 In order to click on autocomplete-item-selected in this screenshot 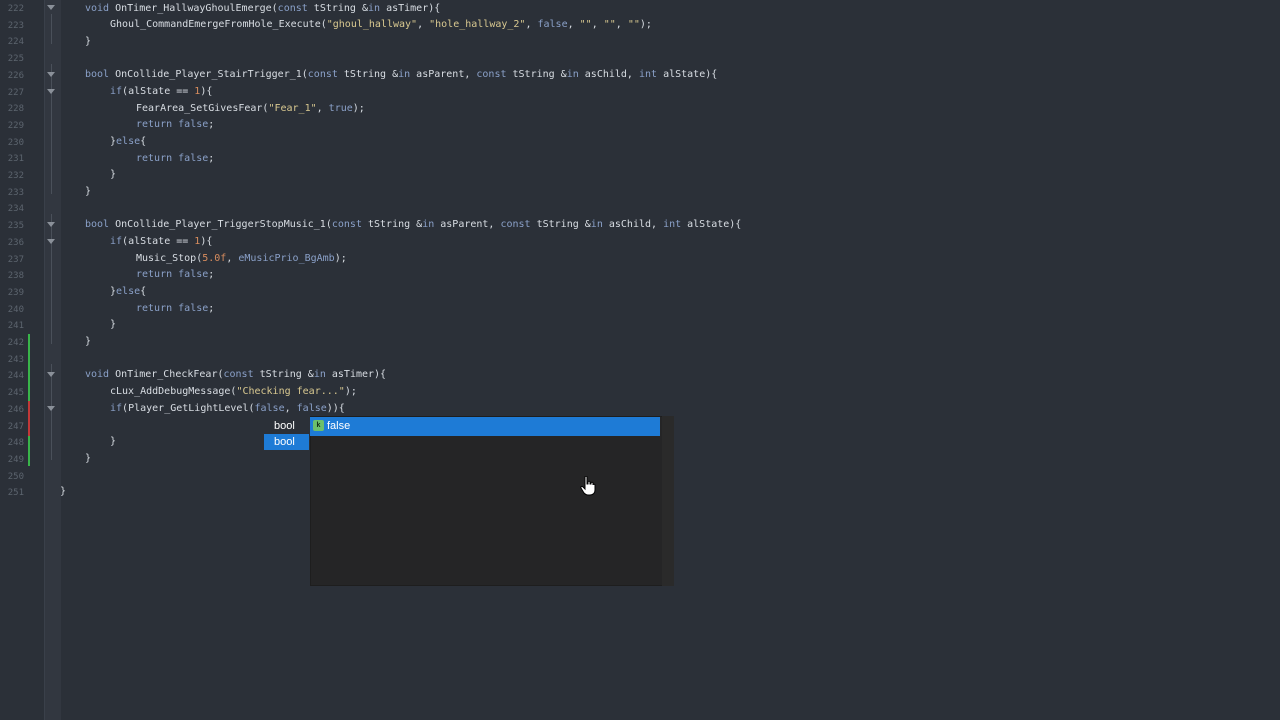, I will do `click(485, 426)`.